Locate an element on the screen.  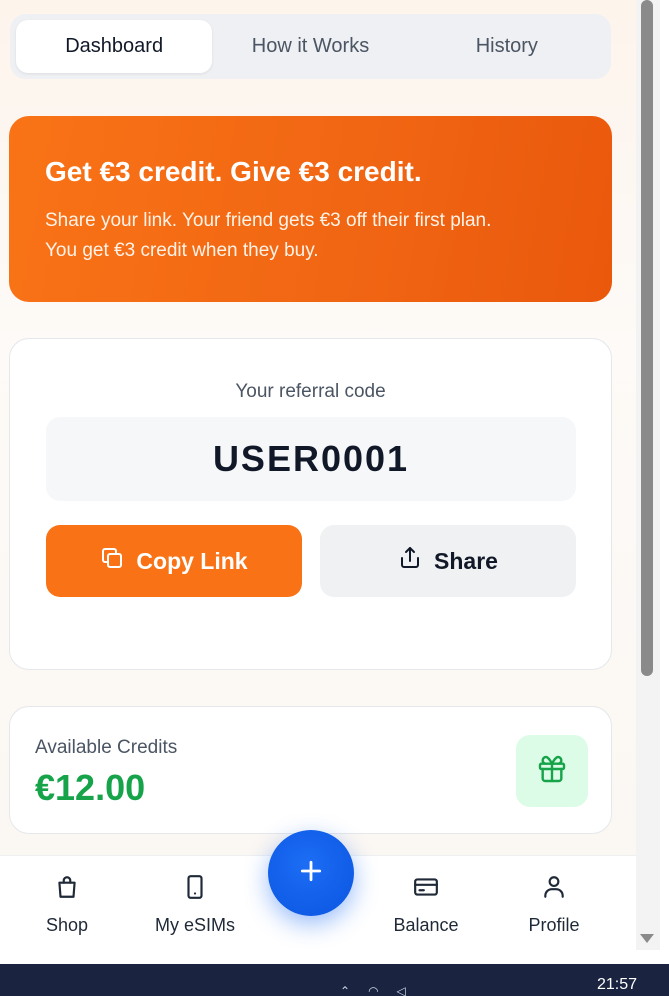
shopping-bag-icon is located at coordinates (67, 889).